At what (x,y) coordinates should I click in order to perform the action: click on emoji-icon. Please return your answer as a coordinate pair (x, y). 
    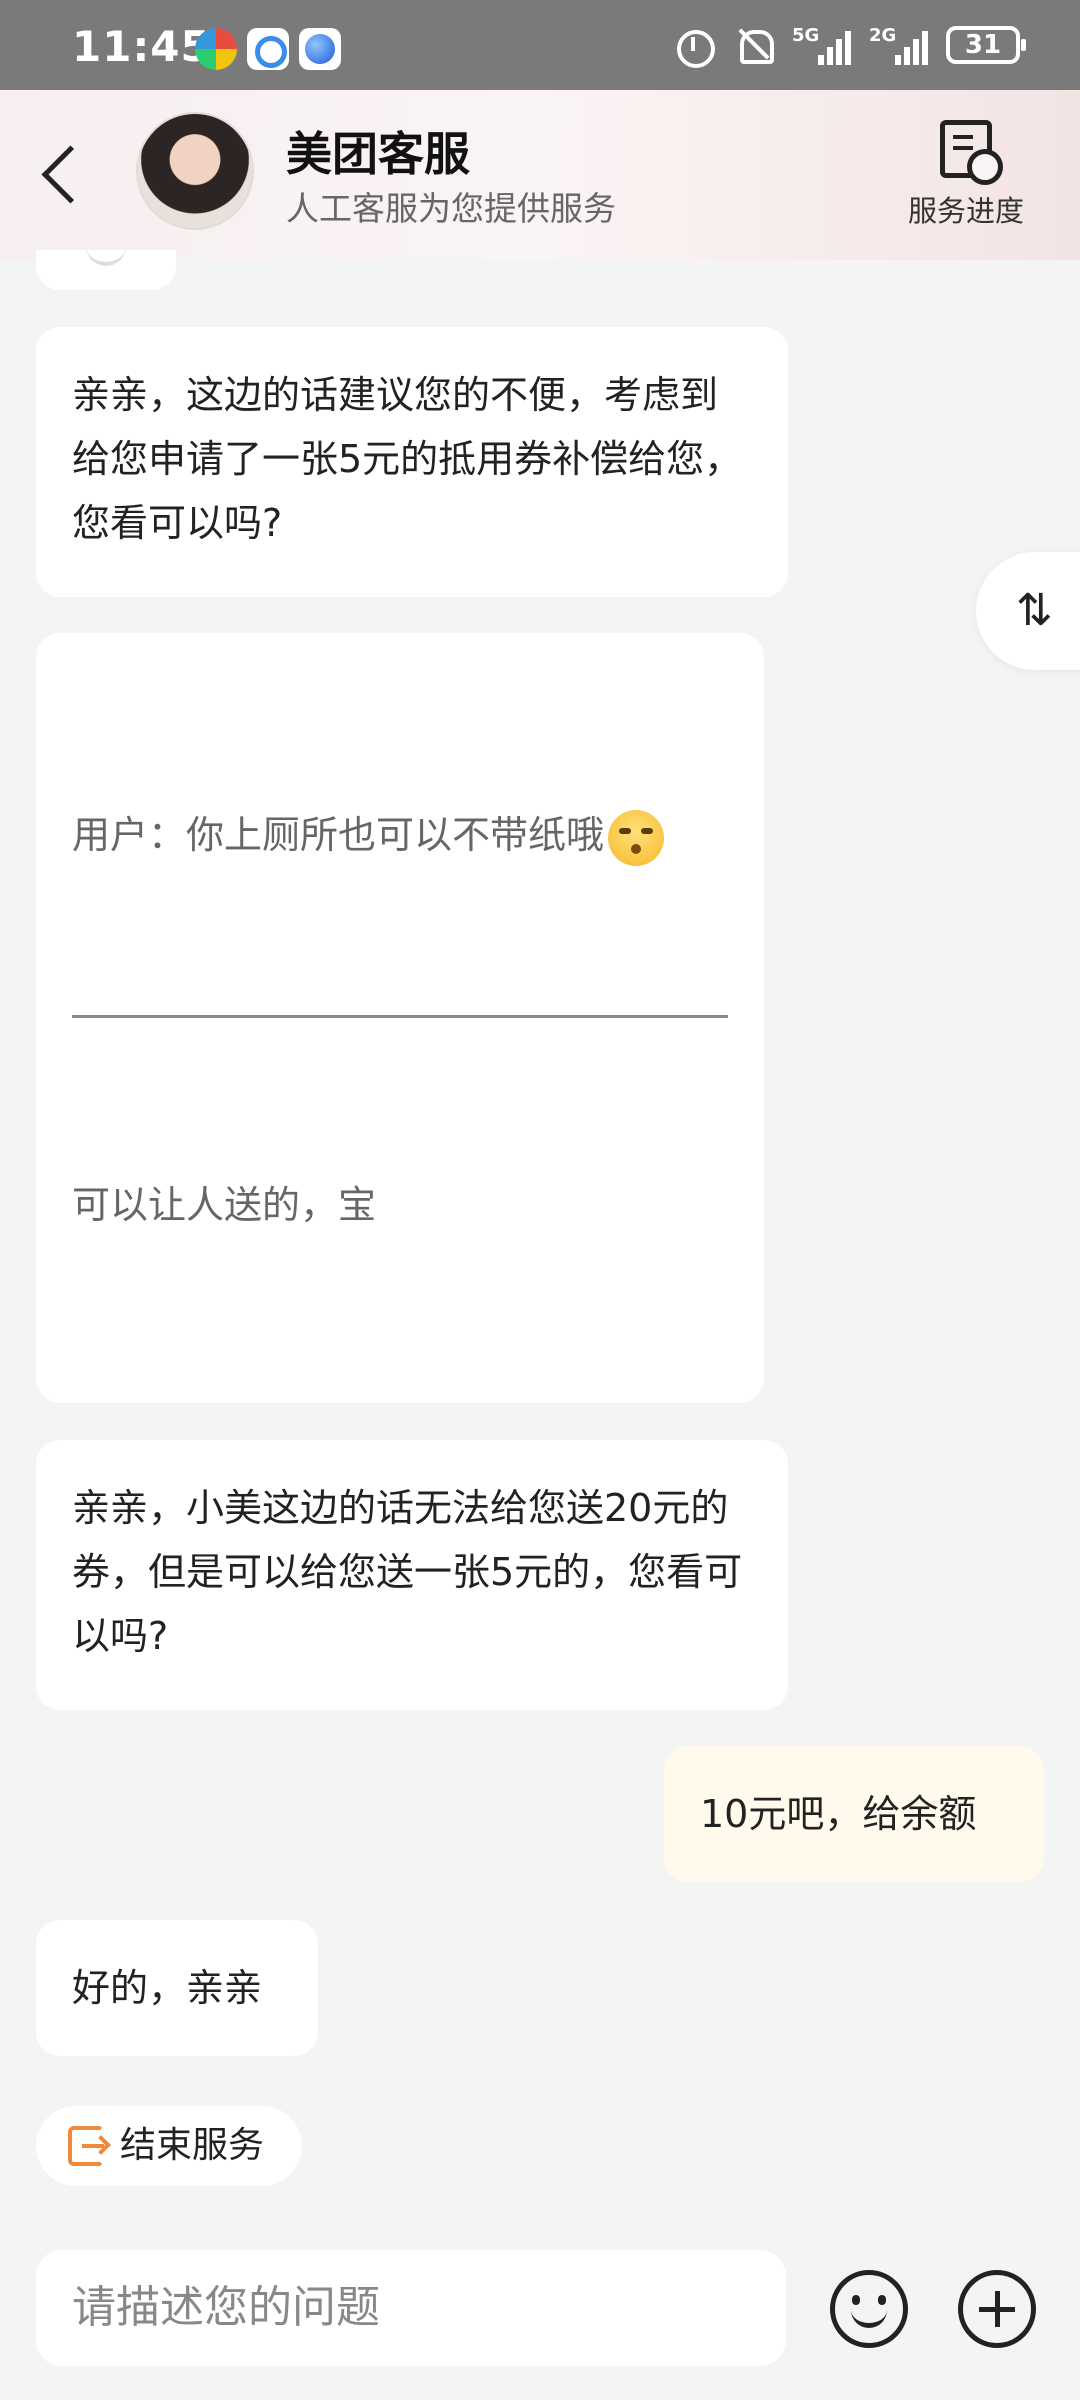
    Looking at the image, I should click on (636, 837).